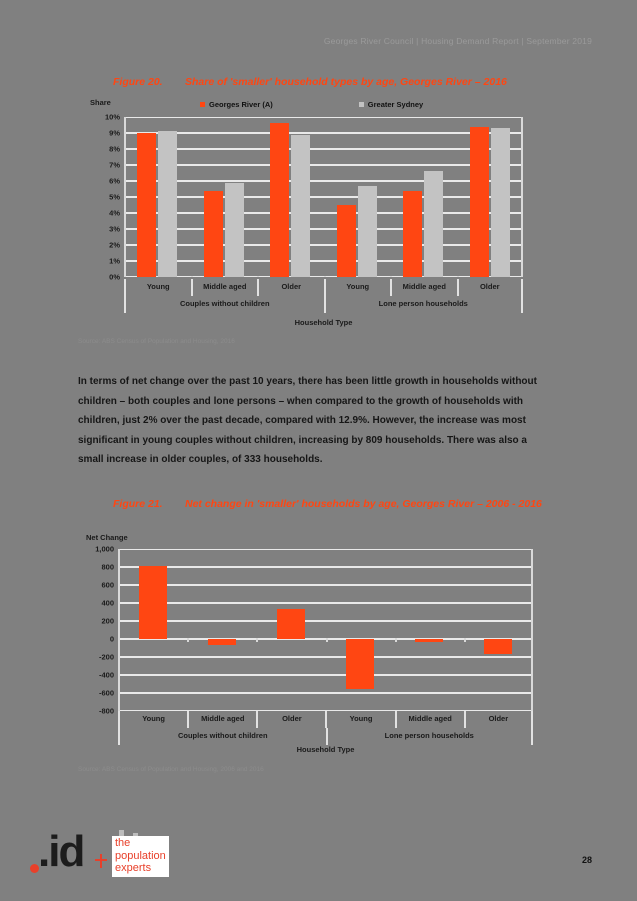  Describe the element at coordinates (101, 860) in the screenshot. I see `logo-cross-horizontal-icon` at that location.